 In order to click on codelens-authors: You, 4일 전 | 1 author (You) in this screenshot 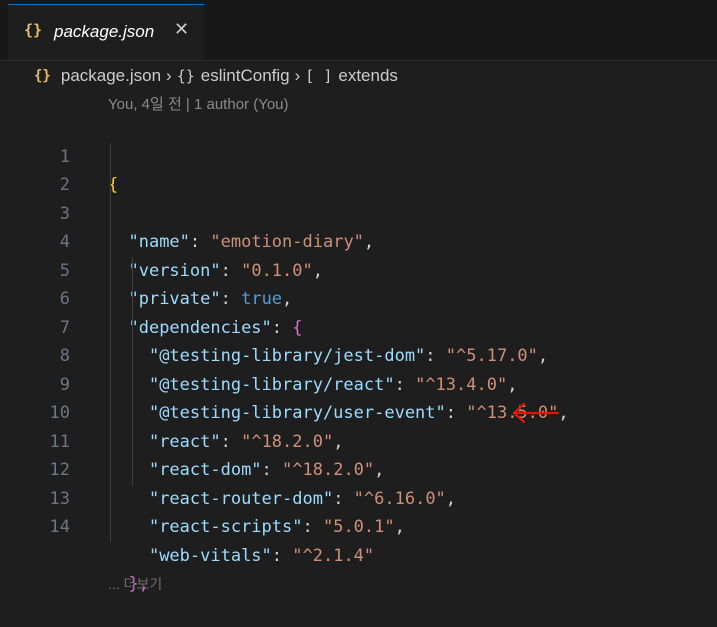, I will do `click(198, 103)`.